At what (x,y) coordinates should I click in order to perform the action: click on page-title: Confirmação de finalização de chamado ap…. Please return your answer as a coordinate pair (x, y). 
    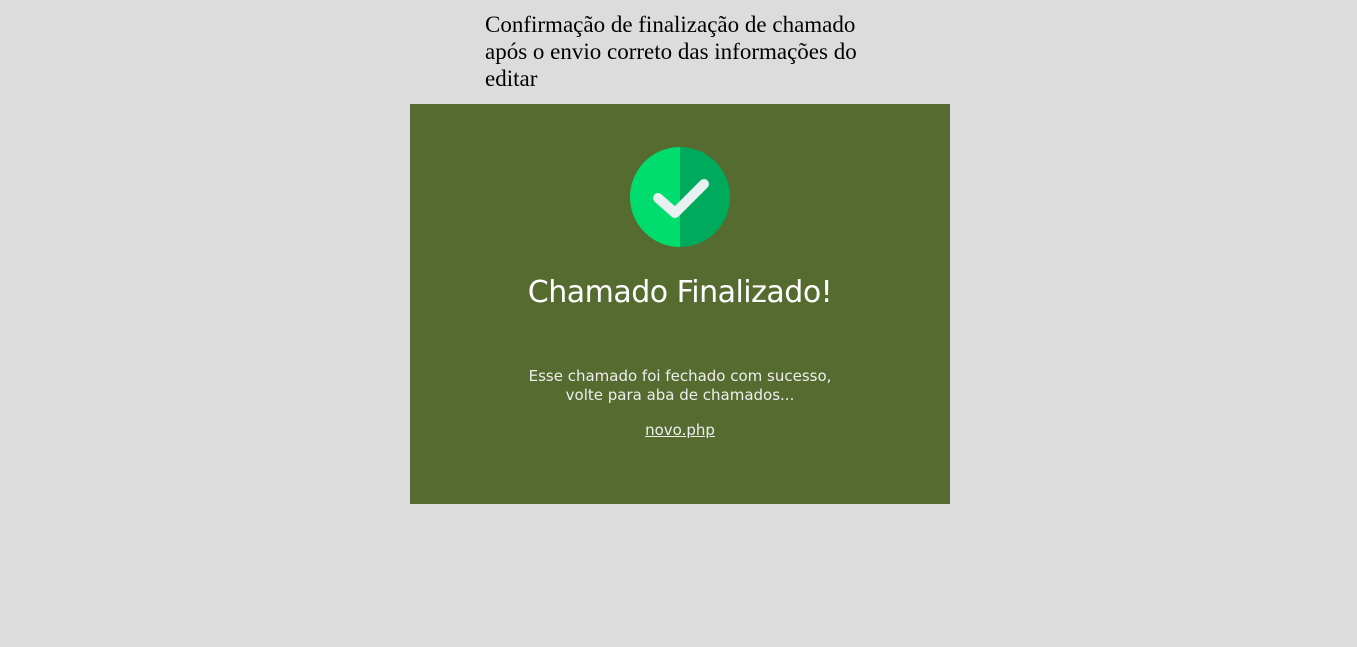
    Looking at the image, I should click on (671, 51).